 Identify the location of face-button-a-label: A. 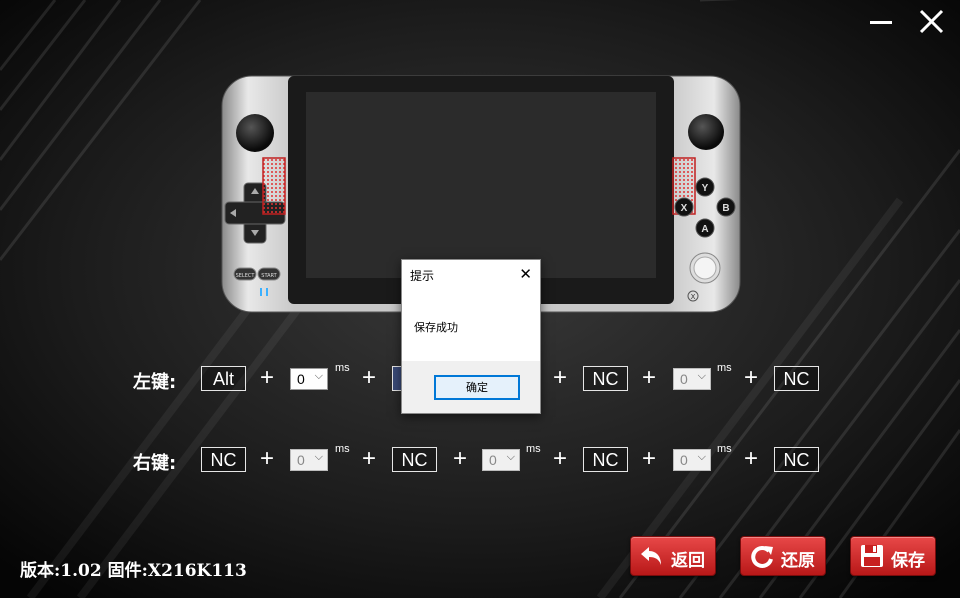
(704, 229).